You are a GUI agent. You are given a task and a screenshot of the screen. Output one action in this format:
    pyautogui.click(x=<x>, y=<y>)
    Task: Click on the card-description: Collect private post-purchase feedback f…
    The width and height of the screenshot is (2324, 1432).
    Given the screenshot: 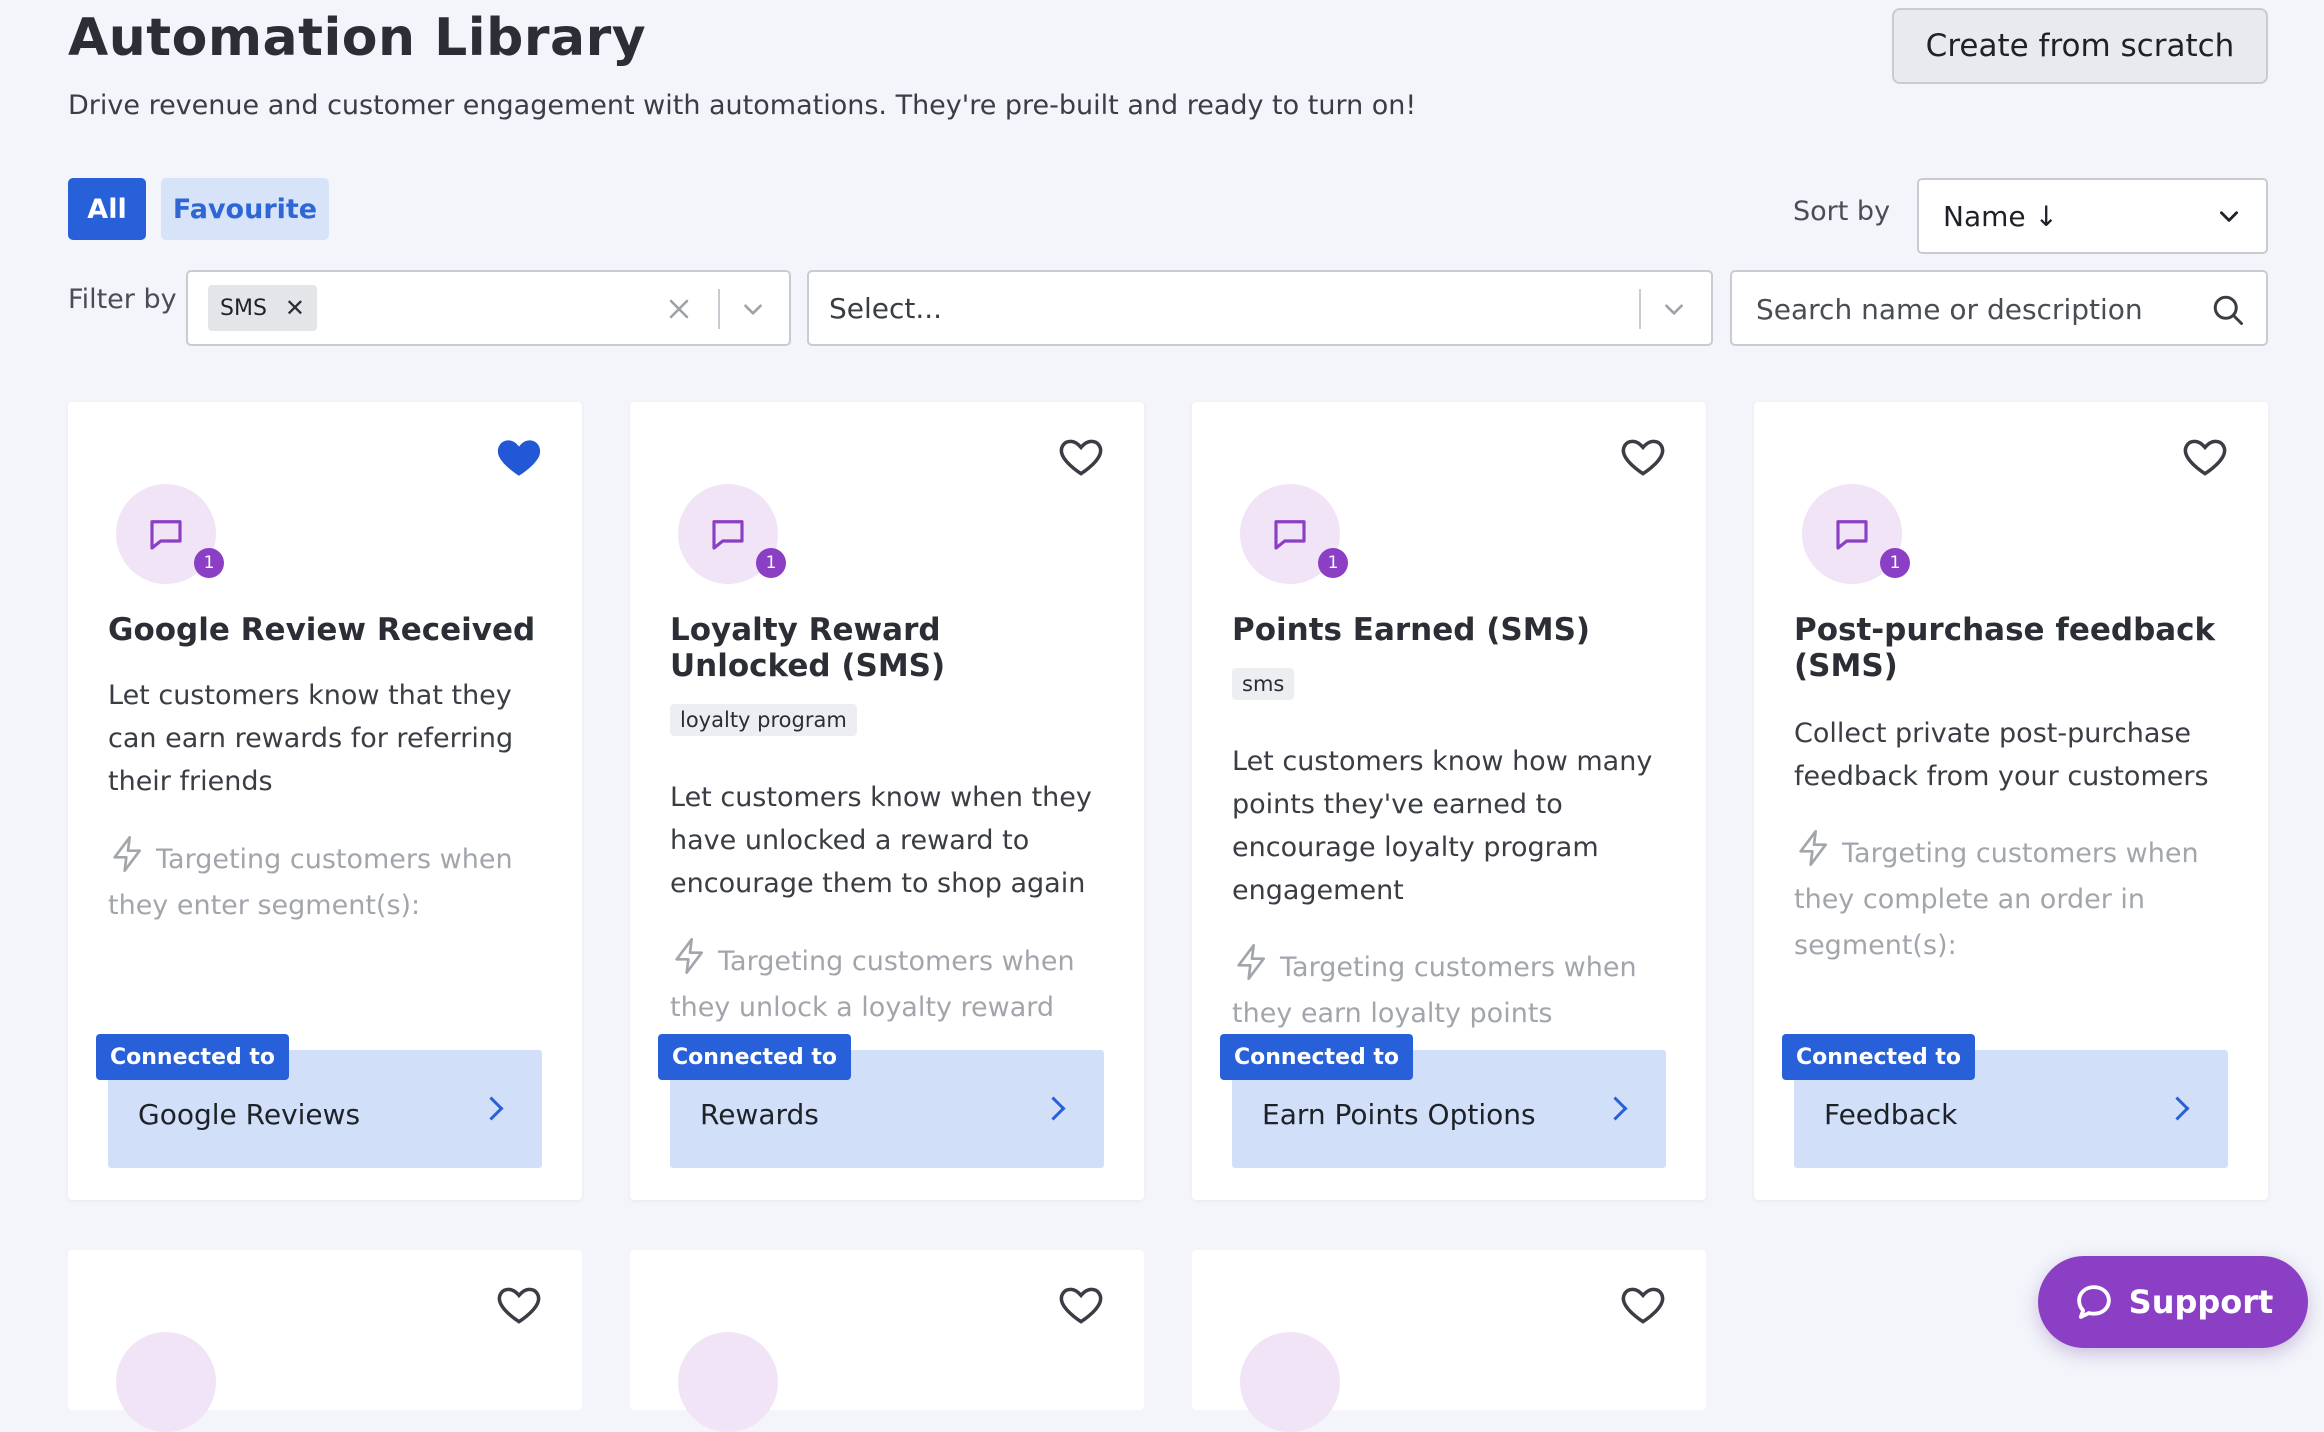 What is the action you would take?
    pyautogui.click(x=2001, y=755)
    